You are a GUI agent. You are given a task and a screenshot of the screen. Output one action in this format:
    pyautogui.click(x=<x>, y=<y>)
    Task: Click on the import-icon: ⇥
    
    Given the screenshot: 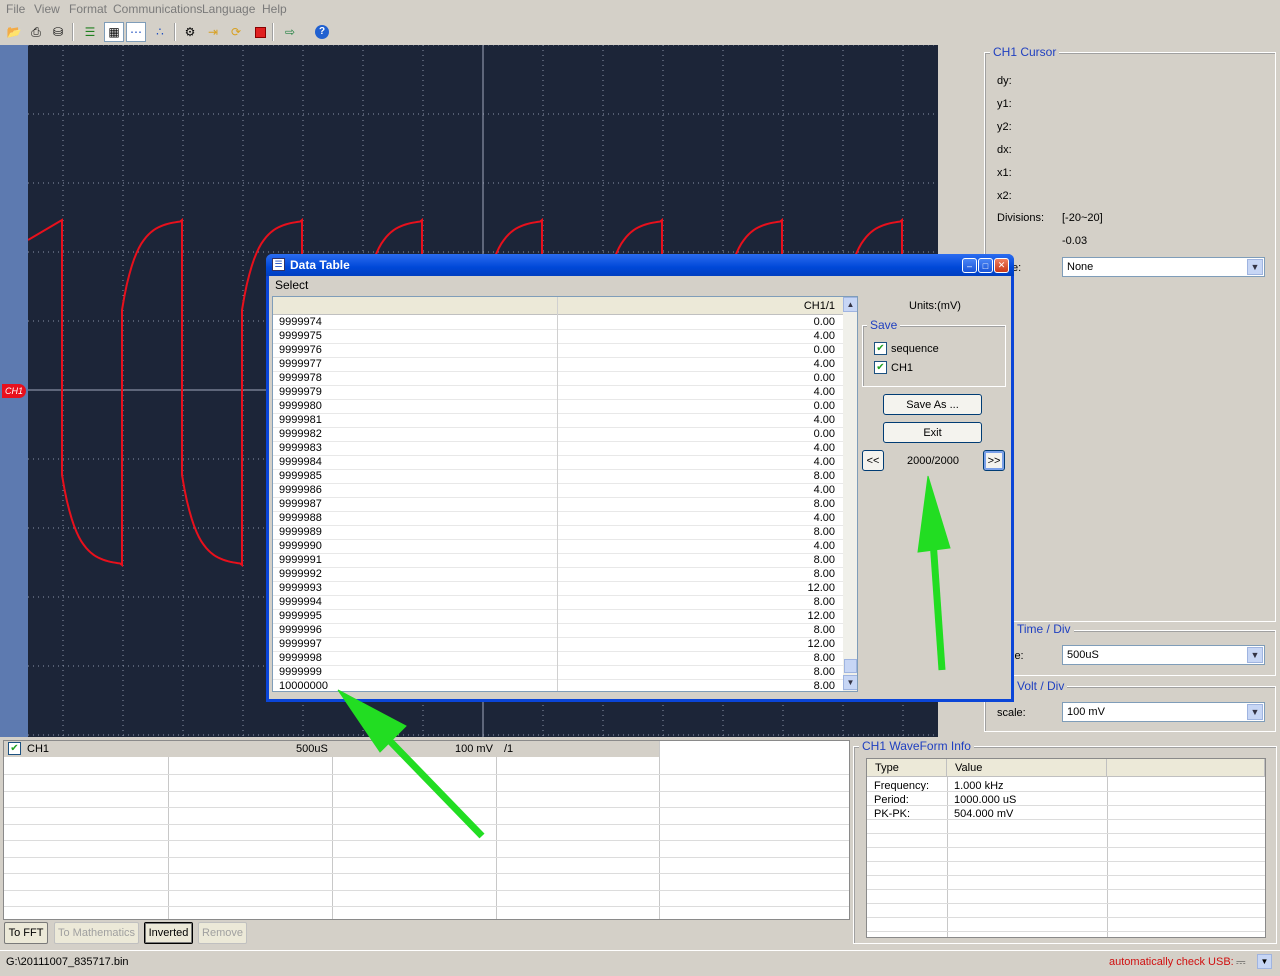 What is the action you would take?
    pyautogui.click(x=213, y=32)
    